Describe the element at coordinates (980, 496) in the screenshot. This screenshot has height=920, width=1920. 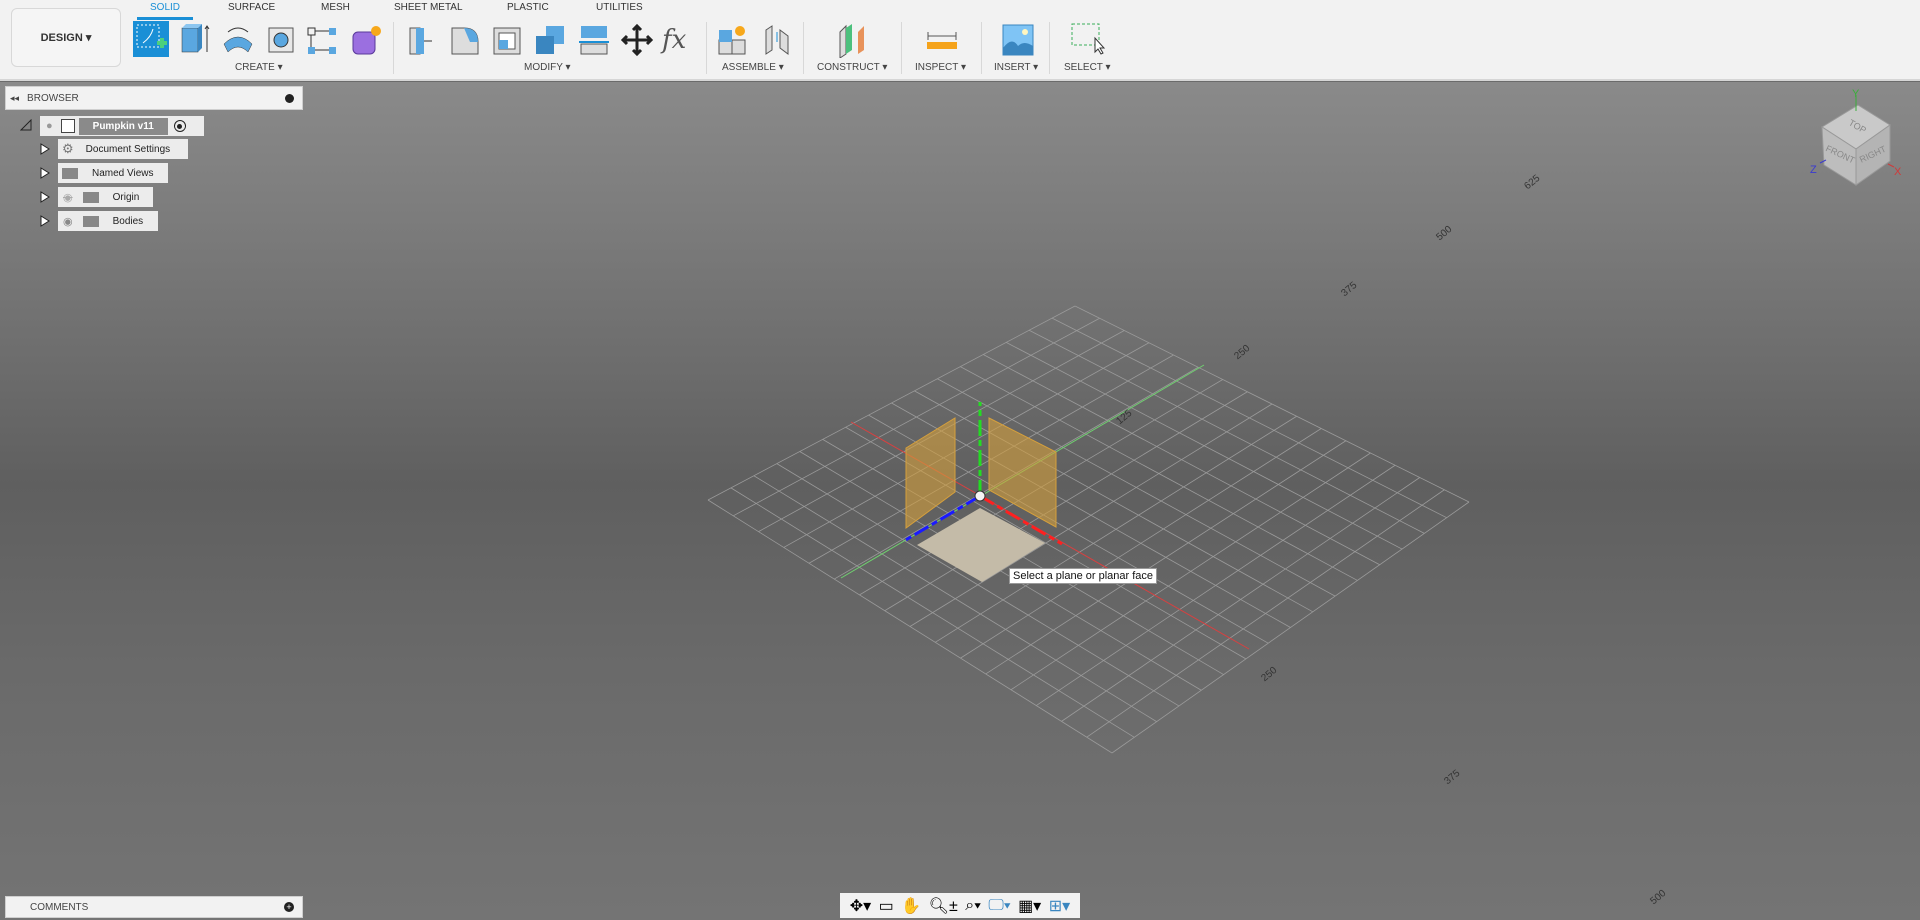
I see `origin-point` at that location.